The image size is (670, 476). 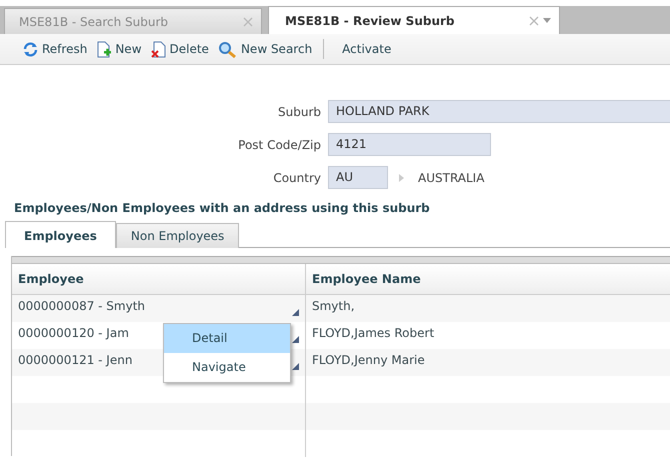 I want to click on column-header: Employee, so click(x=159, y=279).